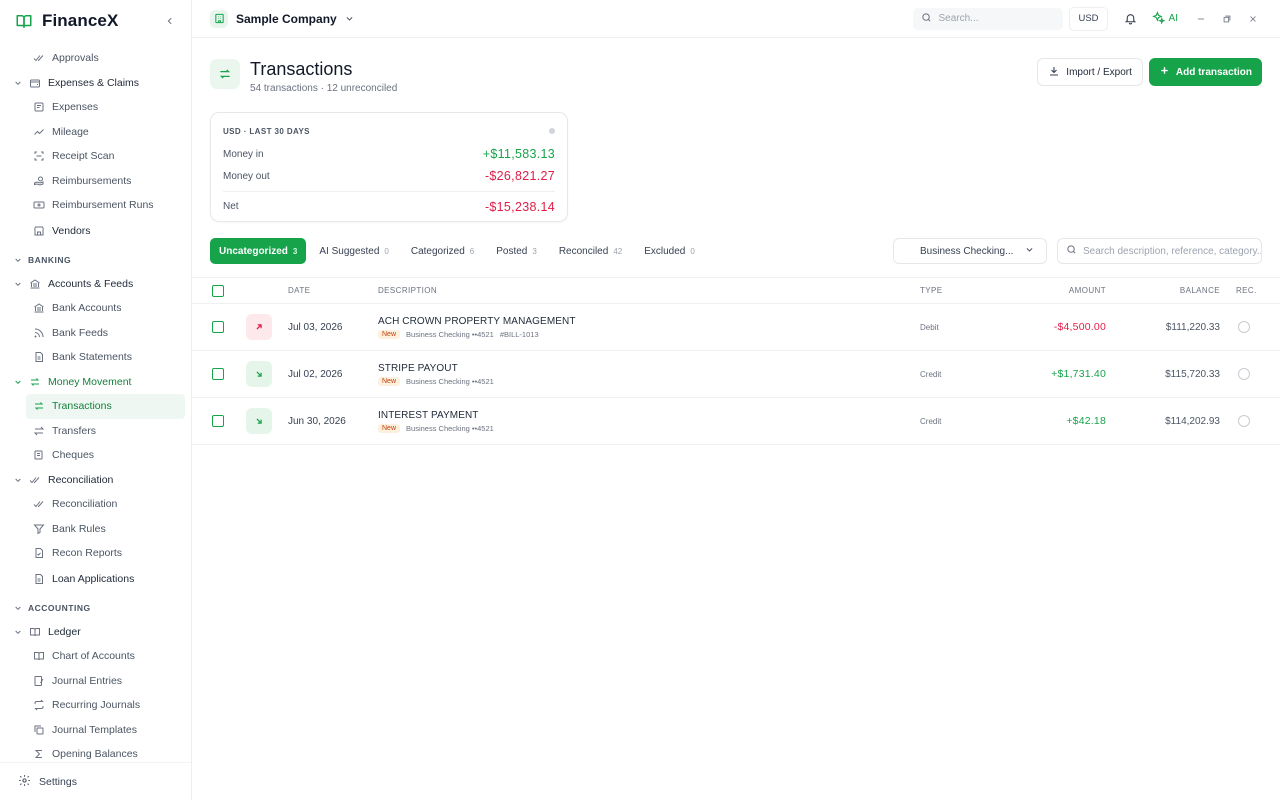  I want to click on sidebar-item-mileage: Mileage, so click(96, 132).